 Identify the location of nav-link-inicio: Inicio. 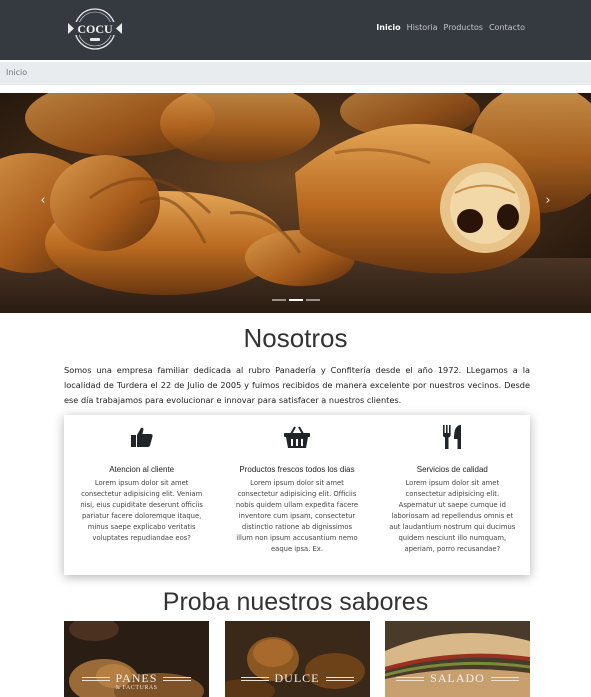
(388, 27).